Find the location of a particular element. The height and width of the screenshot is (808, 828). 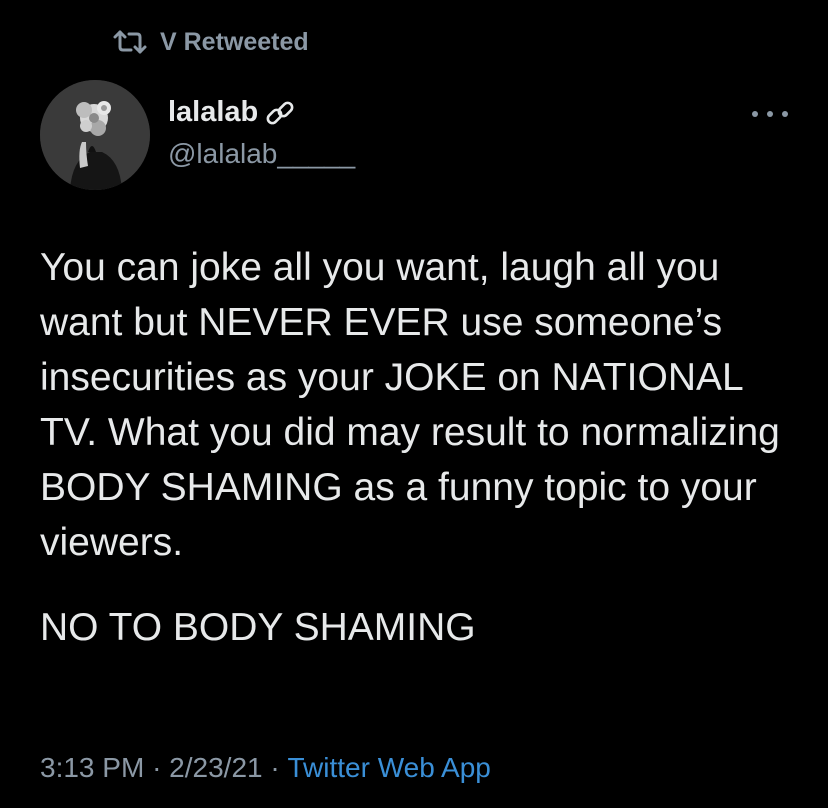

more-options-icon is located at coordinates (770, 114).